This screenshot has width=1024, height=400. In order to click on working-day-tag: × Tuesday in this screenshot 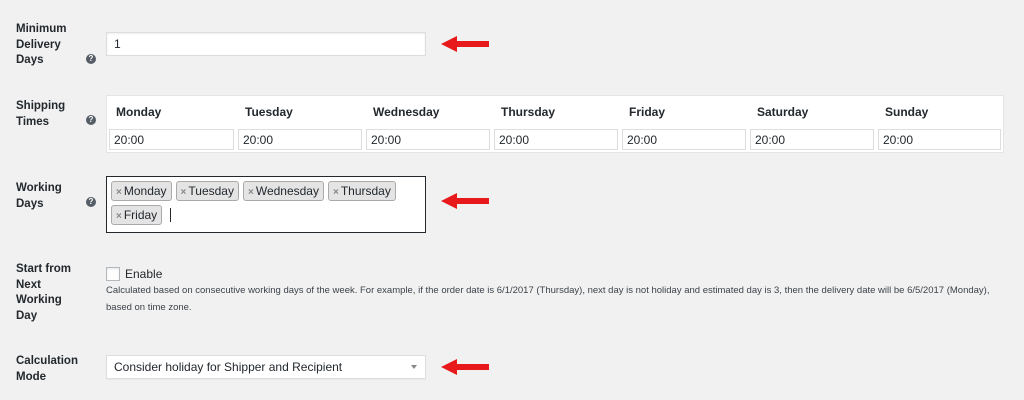, I will do `click(207, 191)`.